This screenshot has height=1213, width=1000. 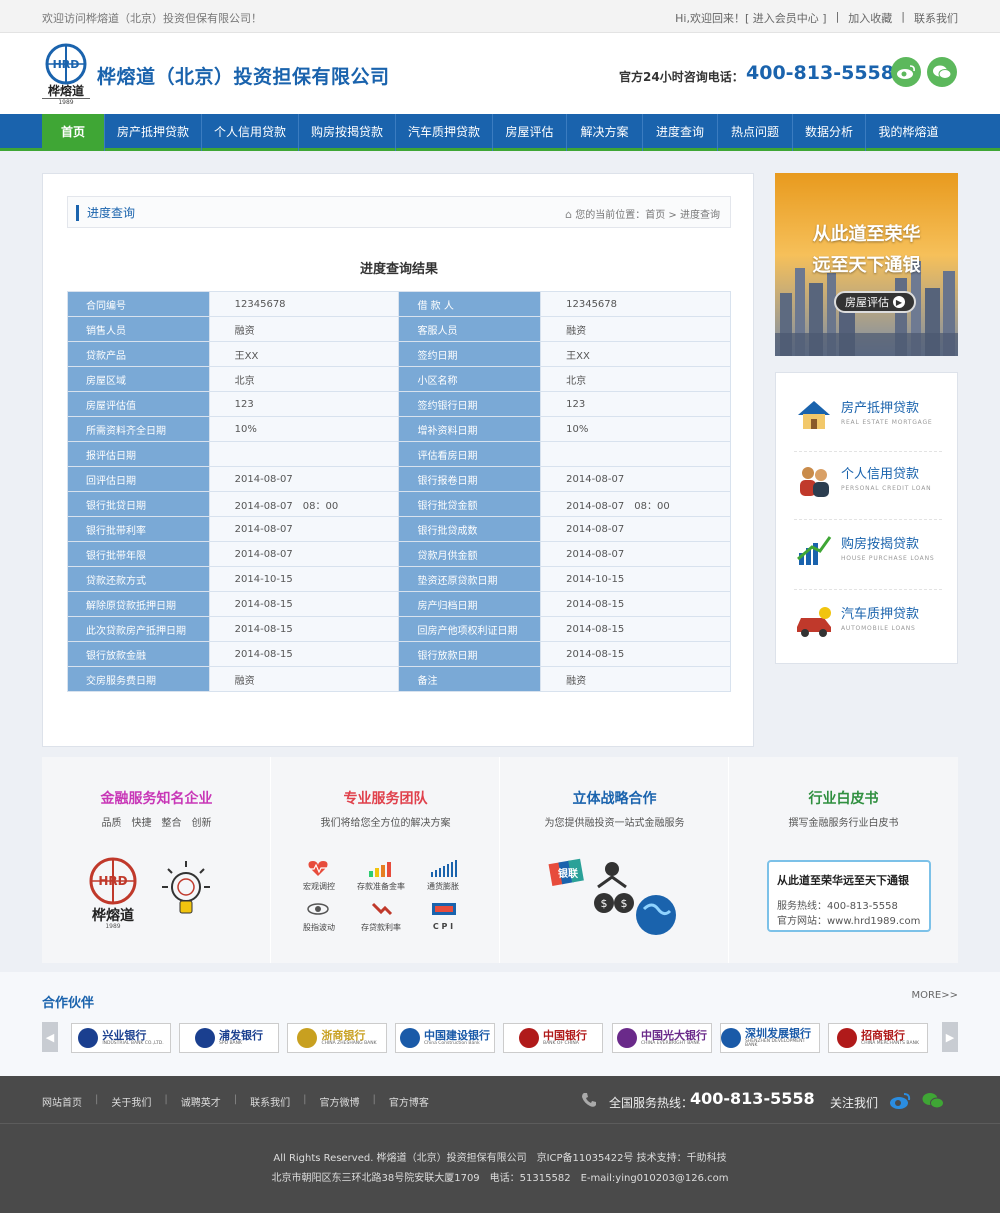 What do you see at coordinates (870, 18) in the screenshot?
I see `bookmark-link: 加入收藏` at bounding box center [870, 18].